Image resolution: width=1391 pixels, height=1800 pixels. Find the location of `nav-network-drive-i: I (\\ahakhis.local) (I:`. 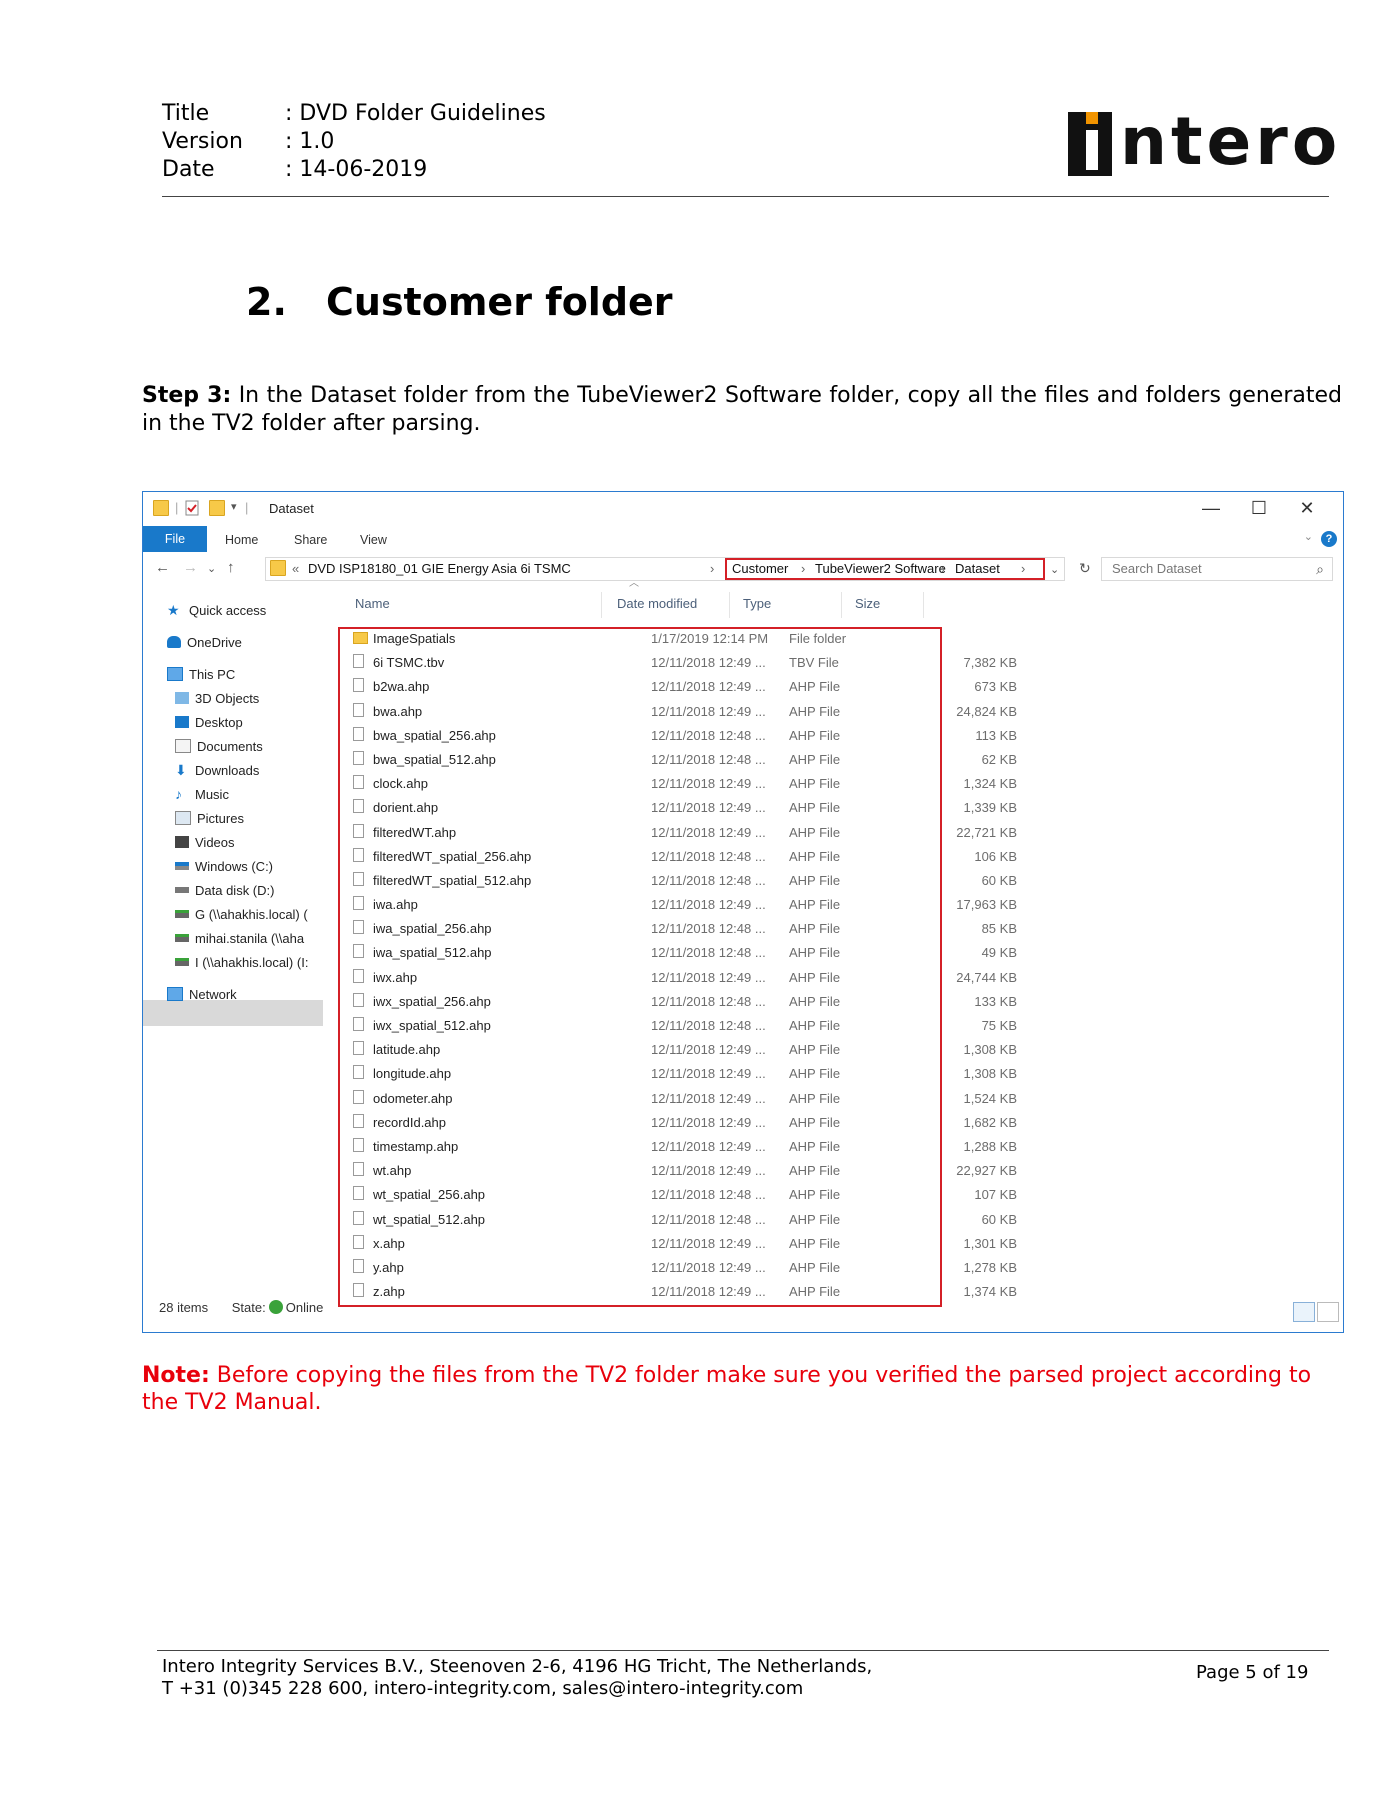

nav-network-drive-i: I (\\ahakhis.local) (I: is located at coordinates (241, 962).